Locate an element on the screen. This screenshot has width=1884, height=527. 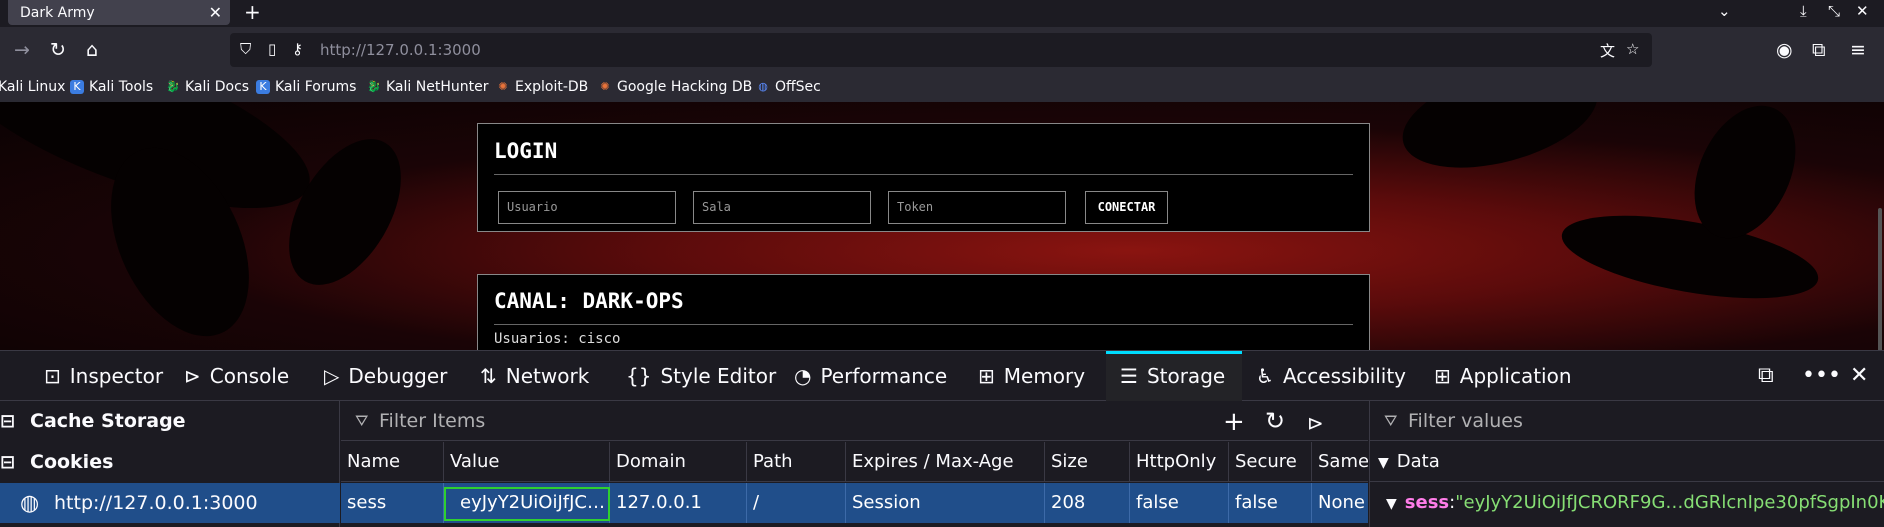
token-input: Token is located at coordinates (977, 207).